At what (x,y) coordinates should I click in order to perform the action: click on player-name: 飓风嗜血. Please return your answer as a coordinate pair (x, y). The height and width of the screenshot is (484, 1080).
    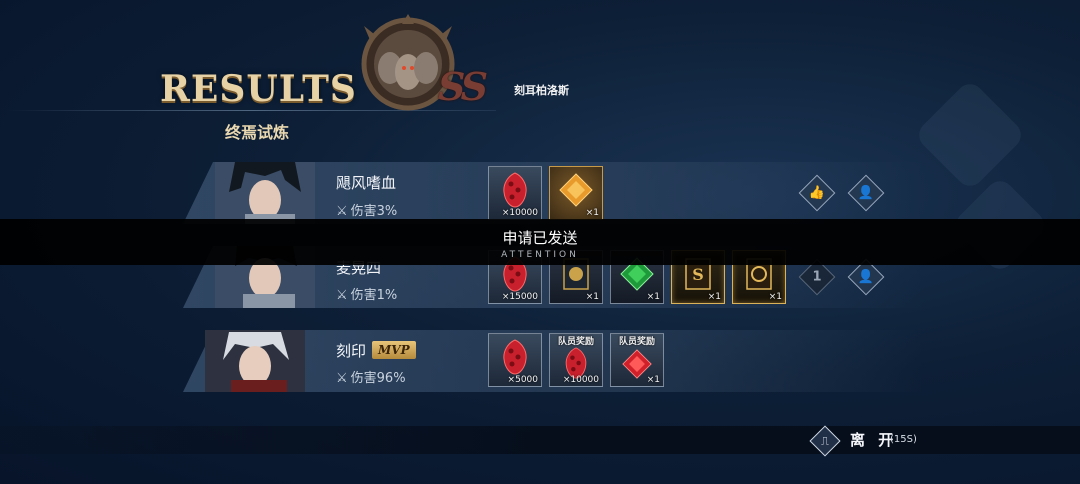
    Looking at the image, I should click on (366, 183).